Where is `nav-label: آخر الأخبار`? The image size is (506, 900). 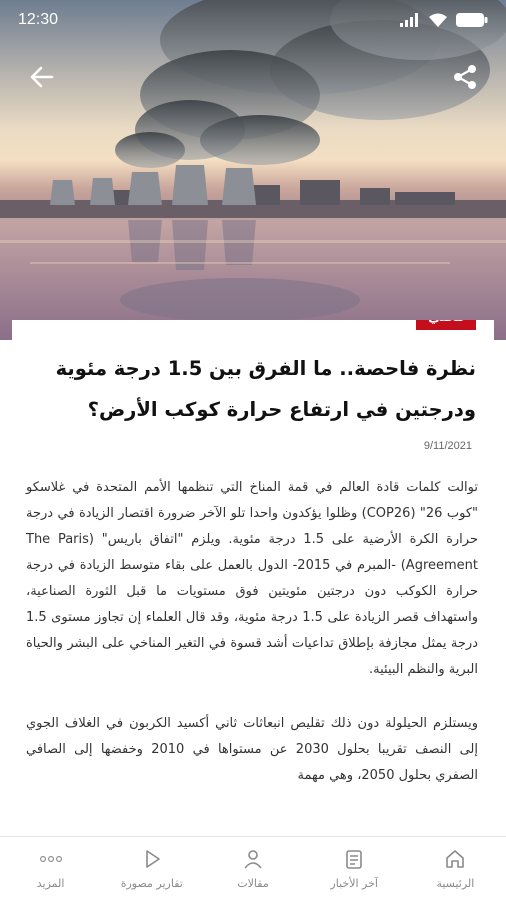 nav-label: آخر الأخبار is located at coordinates (354, 883).